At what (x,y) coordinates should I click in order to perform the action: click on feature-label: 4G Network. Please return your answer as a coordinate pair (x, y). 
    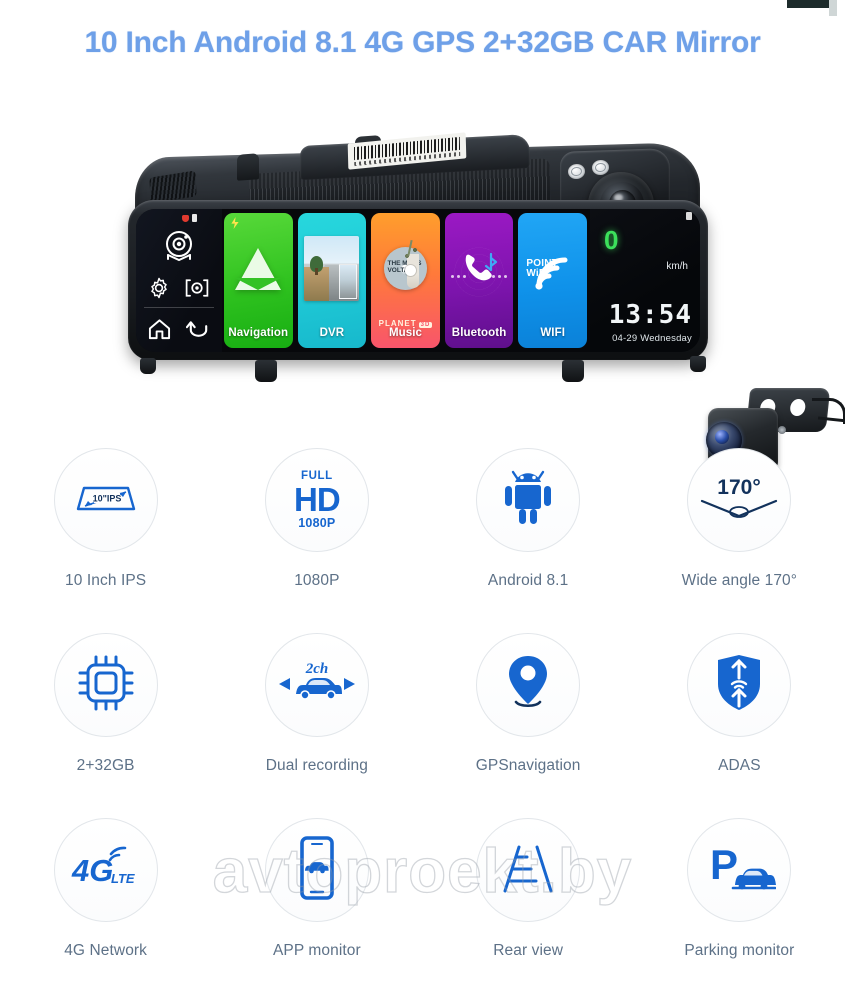
    Looking at the image, I should click on (106, 950).